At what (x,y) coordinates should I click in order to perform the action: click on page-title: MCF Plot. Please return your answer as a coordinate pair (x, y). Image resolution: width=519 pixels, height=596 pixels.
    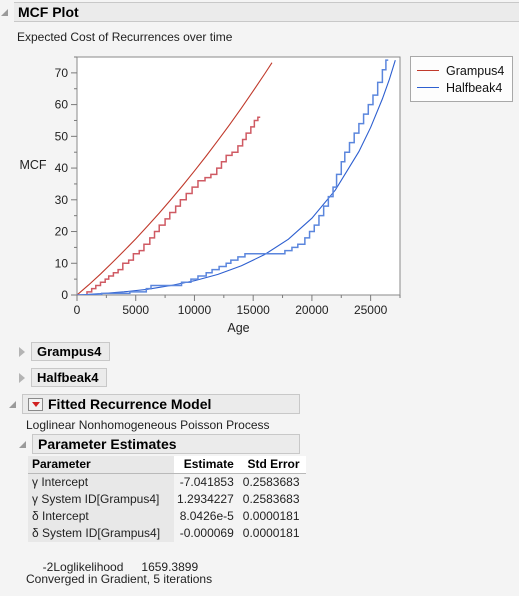
    Looking at the image, I should click on (48, 12).